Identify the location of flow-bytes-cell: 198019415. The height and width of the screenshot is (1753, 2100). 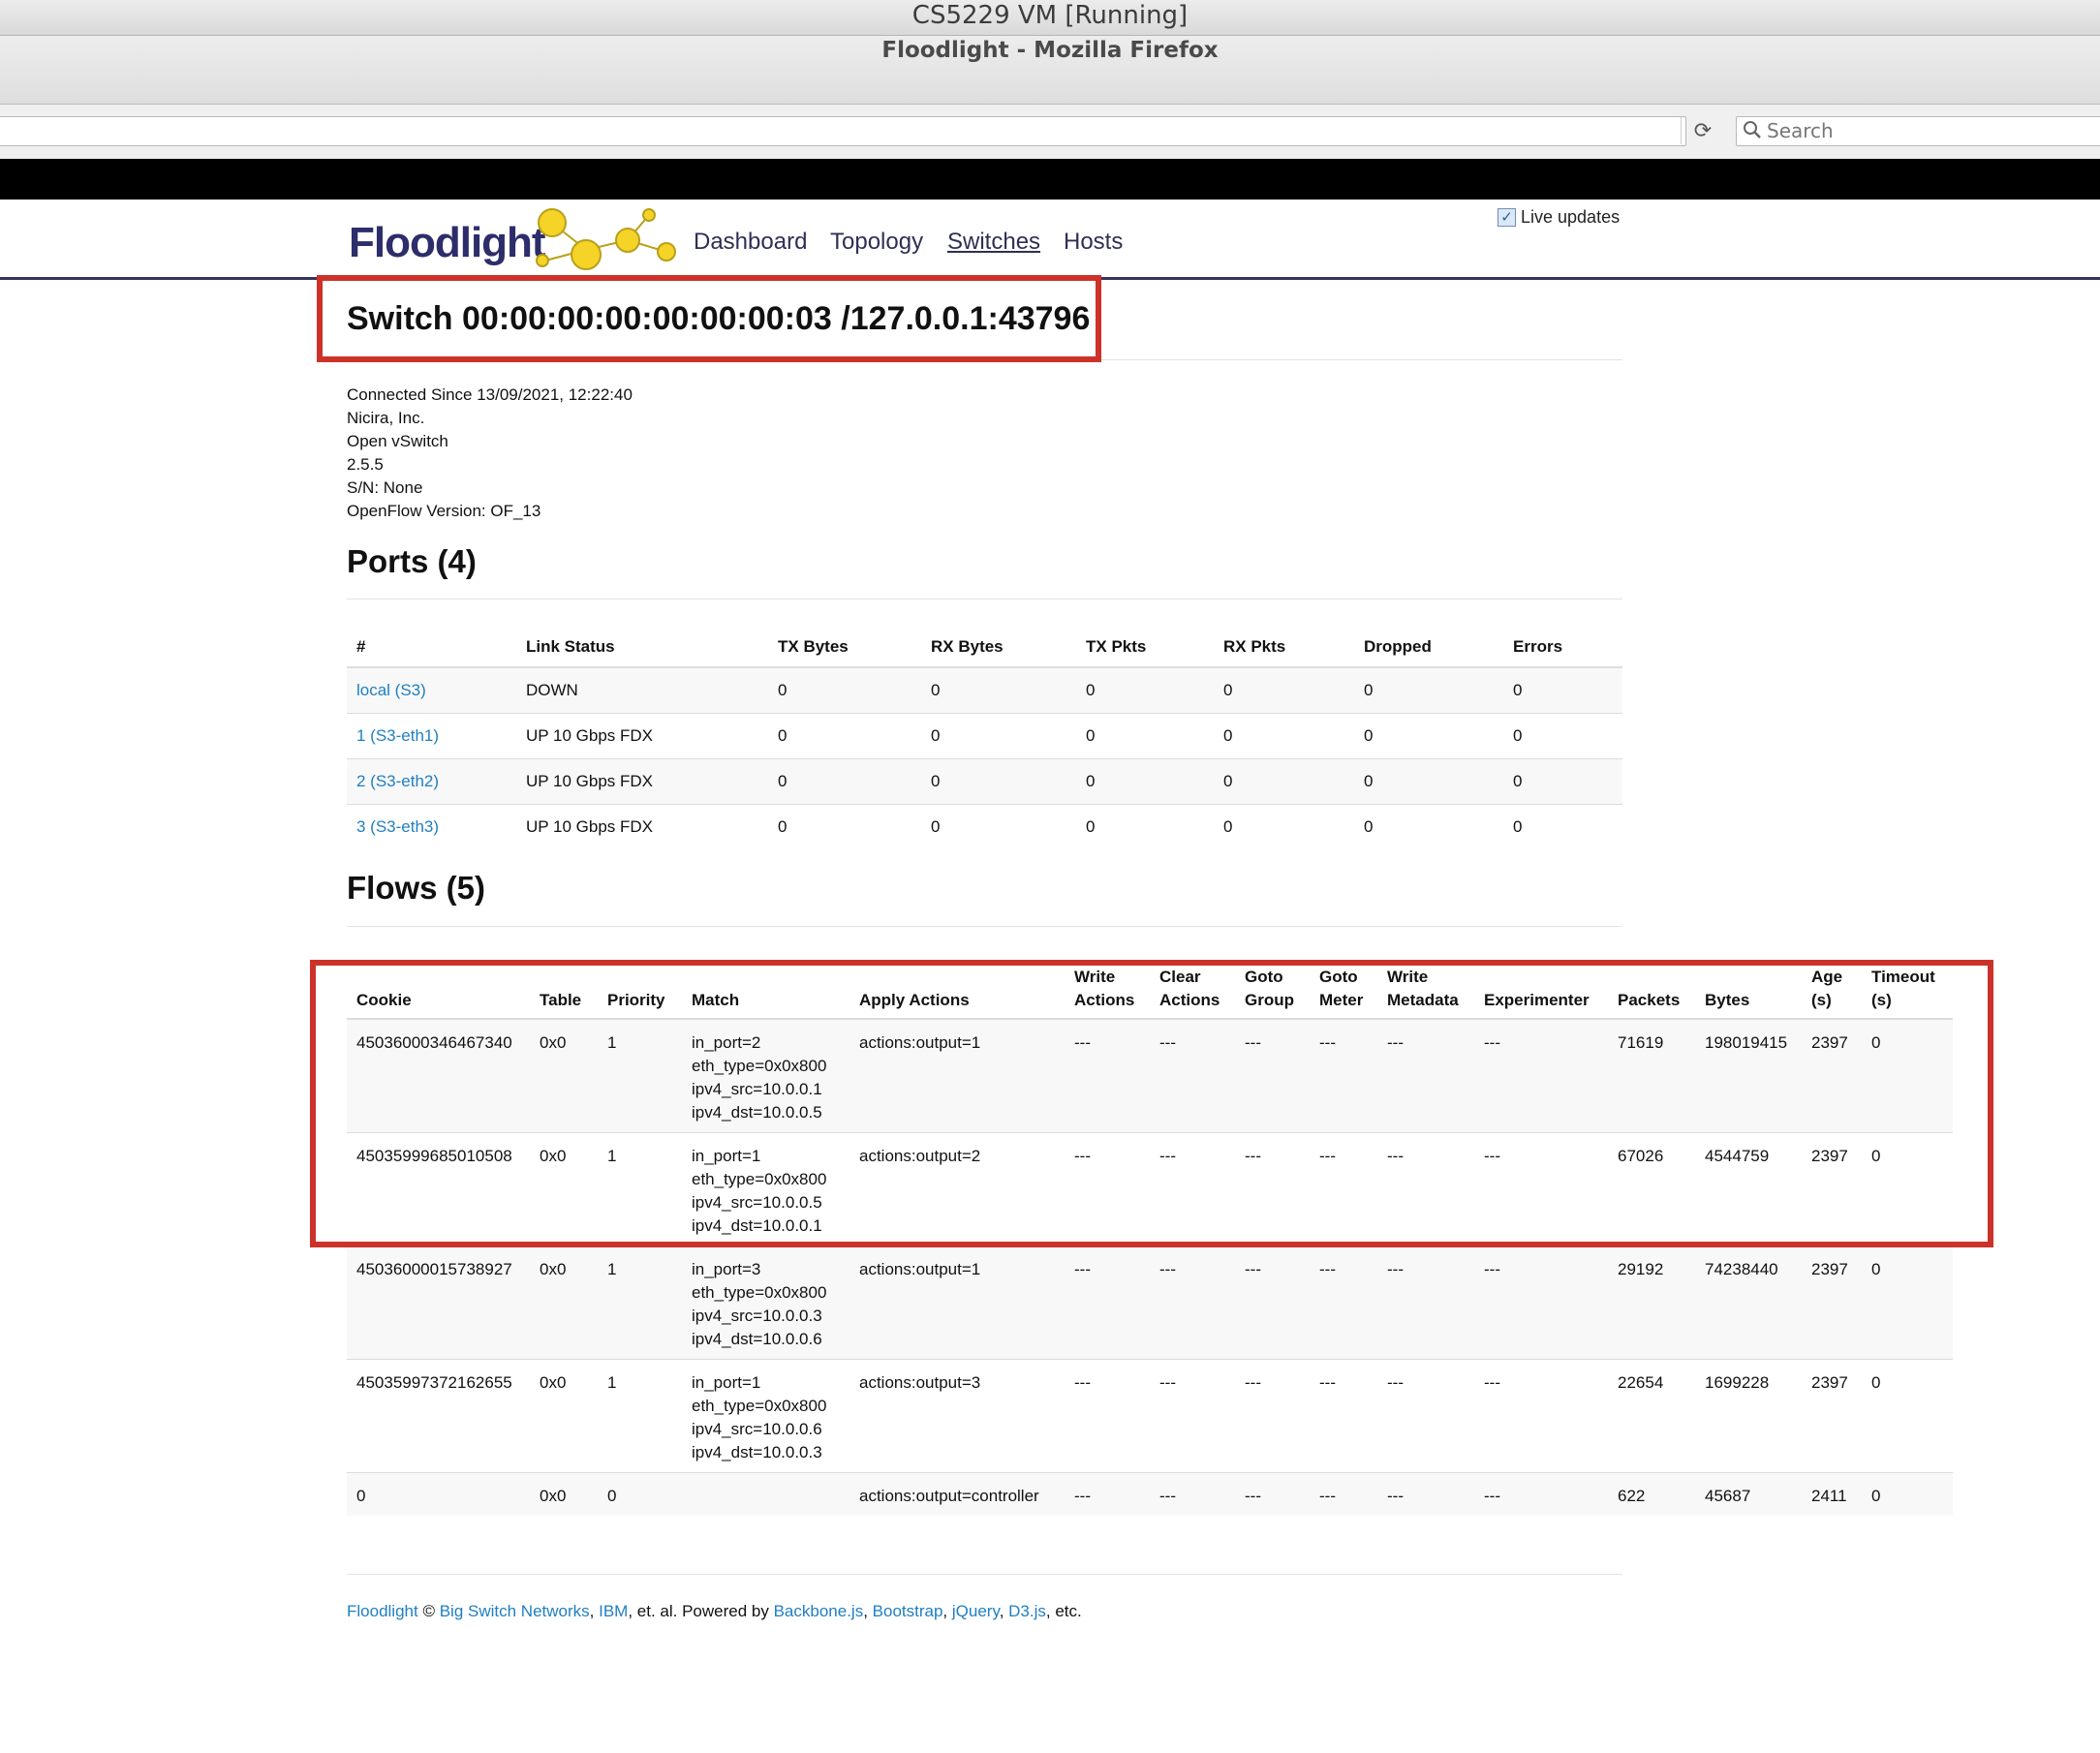
(1748, 1075).